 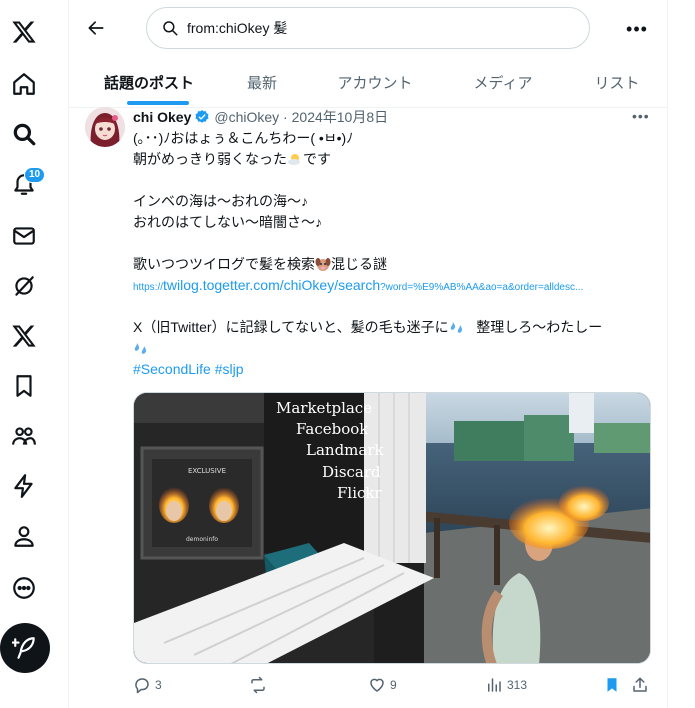 I want to click on reply-button: 3, so click(x=147, y=685).